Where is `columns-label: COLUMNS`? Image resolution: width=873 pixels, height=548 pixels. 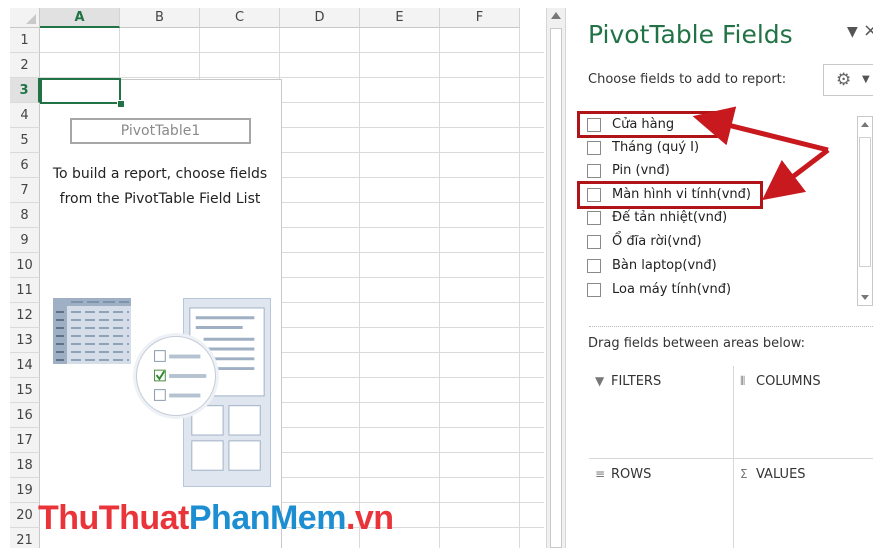 columns-label: COLUMNS is located at coordinates (788, 381).